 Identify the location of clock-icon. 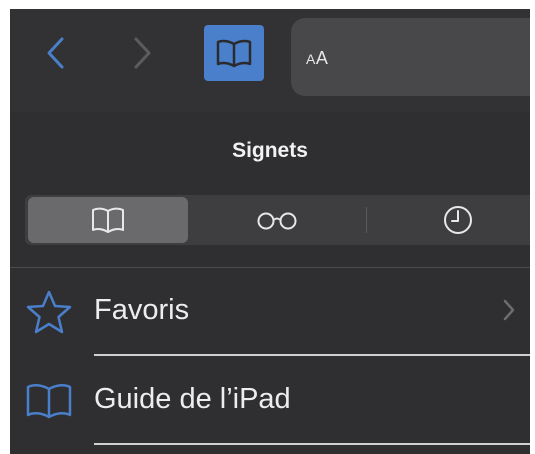
(457, 220).